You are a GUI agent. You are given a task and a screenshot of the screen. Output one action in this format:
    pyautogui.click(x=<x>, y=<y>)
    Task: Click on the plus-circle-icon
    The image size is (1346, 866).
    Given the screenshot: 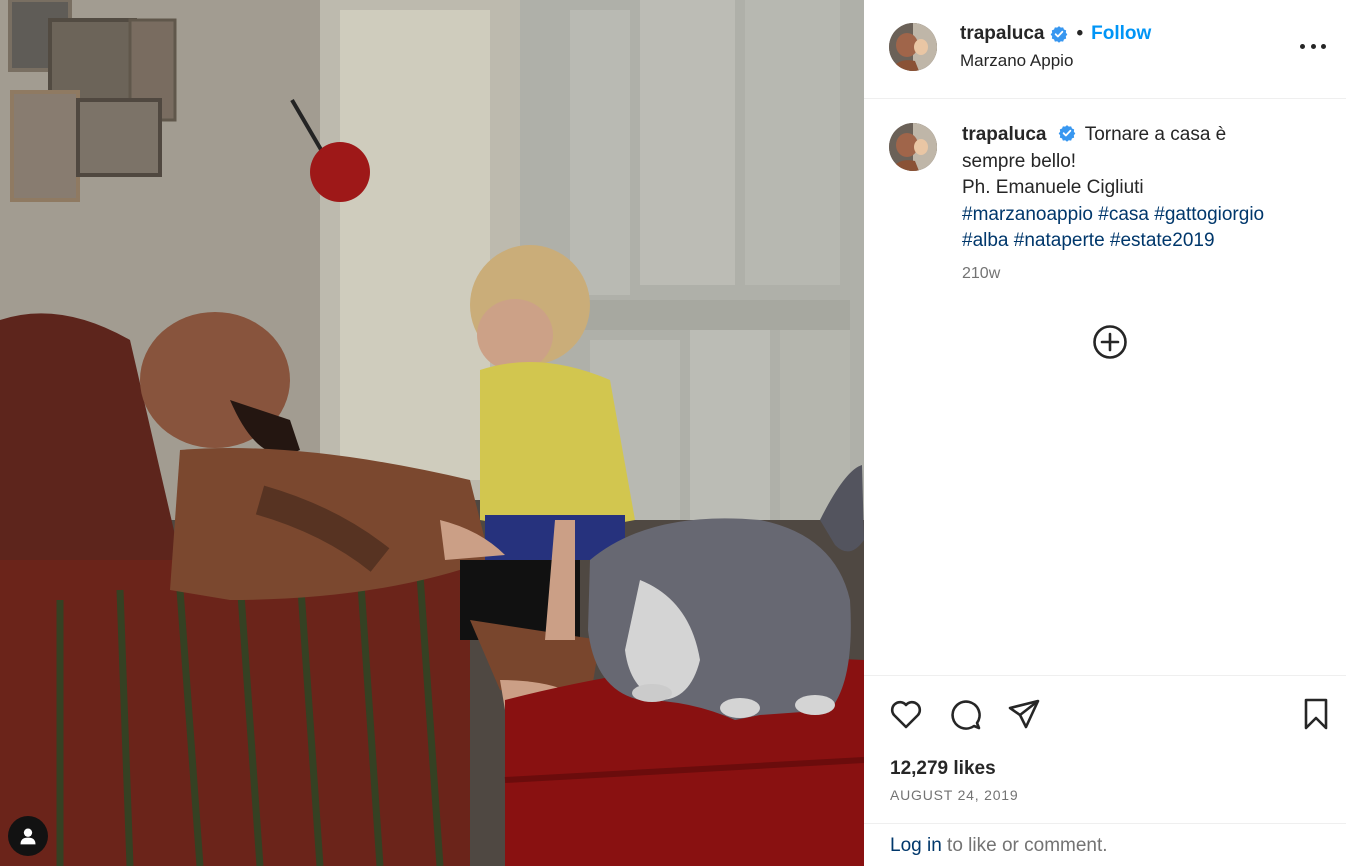 What is the action you would take?
    pyautogui.click(x=1110, y=342)
    